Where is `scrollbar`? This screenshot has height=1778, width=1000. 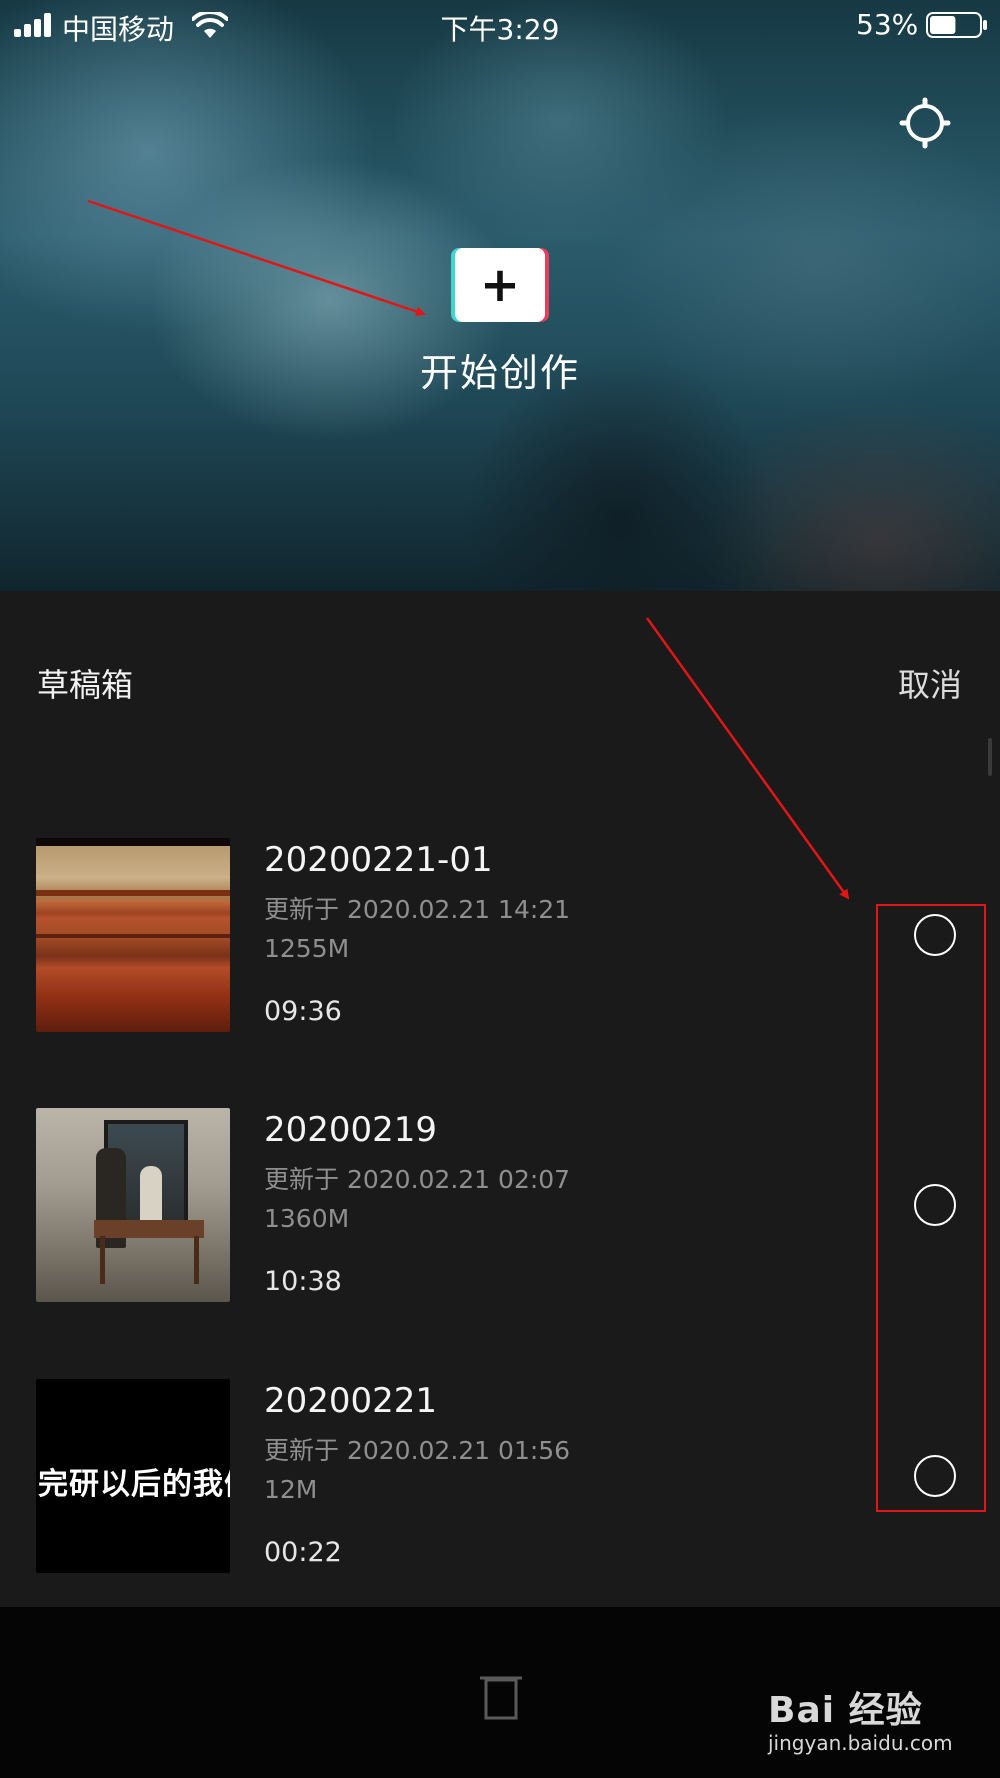
scrollbar is located at coordinates (990, 757).